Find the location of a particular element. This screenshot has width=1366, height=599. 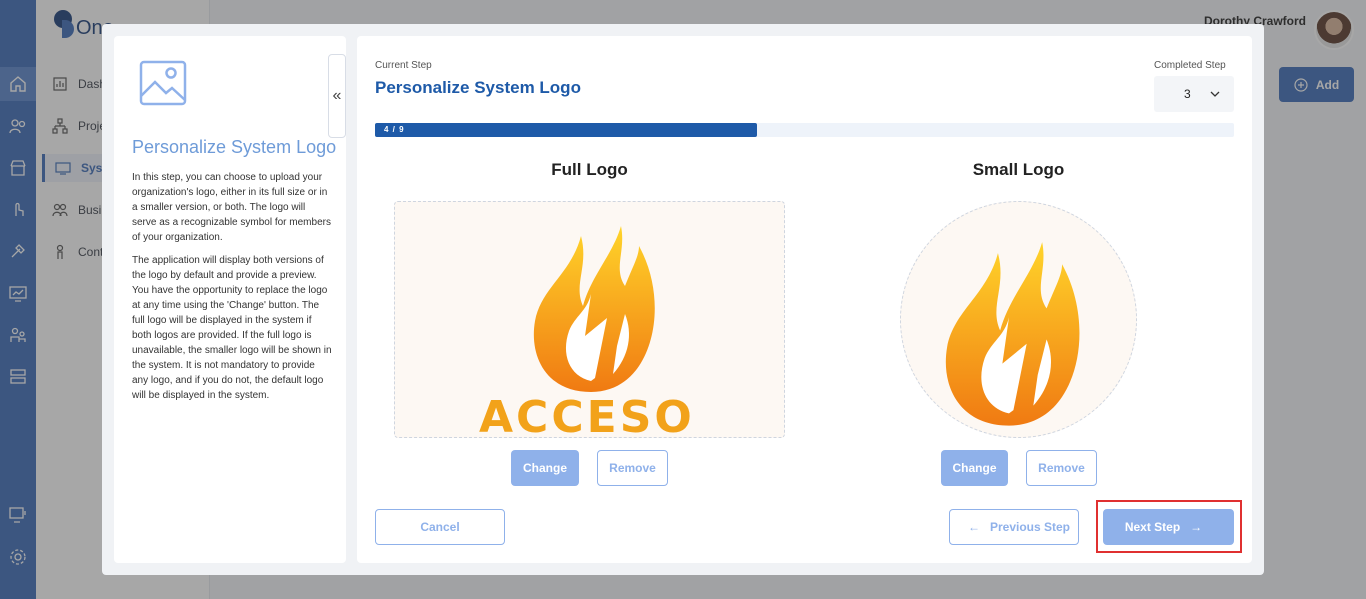

info-title: Personalize System Logo is located at coordinates (234, 147).